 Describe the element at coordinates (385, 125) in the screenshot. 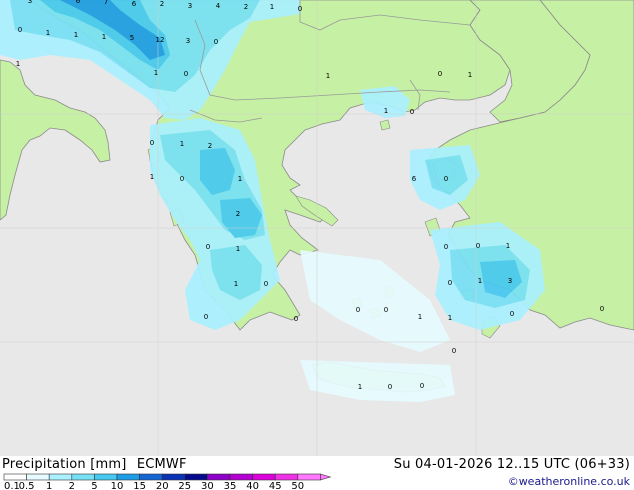

I see `land-thasos` at that location.